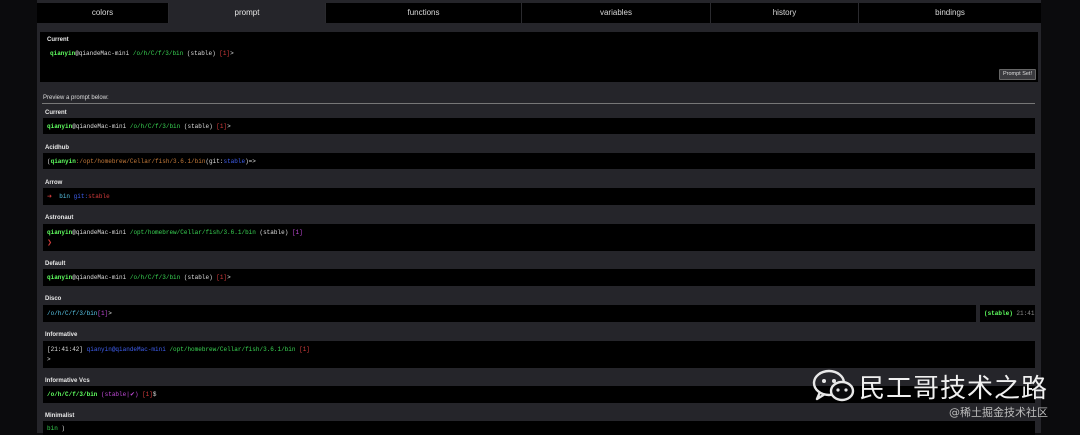  What do you see at coordinates (1007, 313) in the screenshot?
I see `disco-right-prompt: (stable) 21:41` at bounding box center [1007, 313].